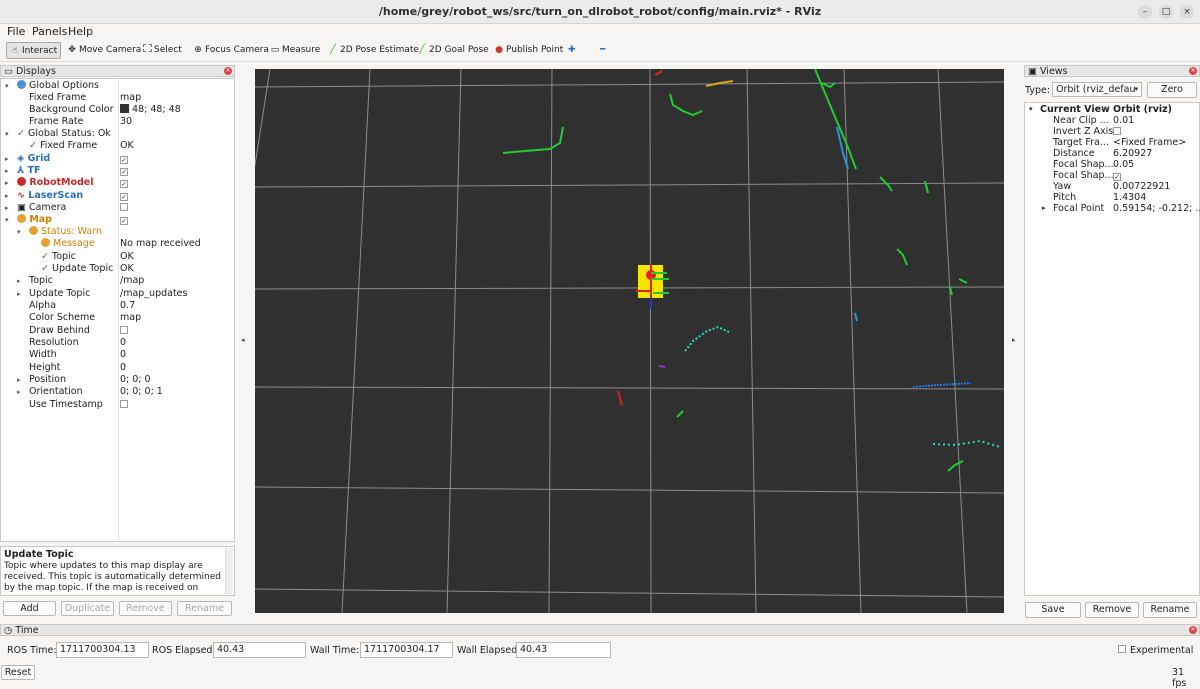  Describe the element at coordinates (600, 630) in the screenshot. I see `time-header: ◷ Time ✕` at that location.